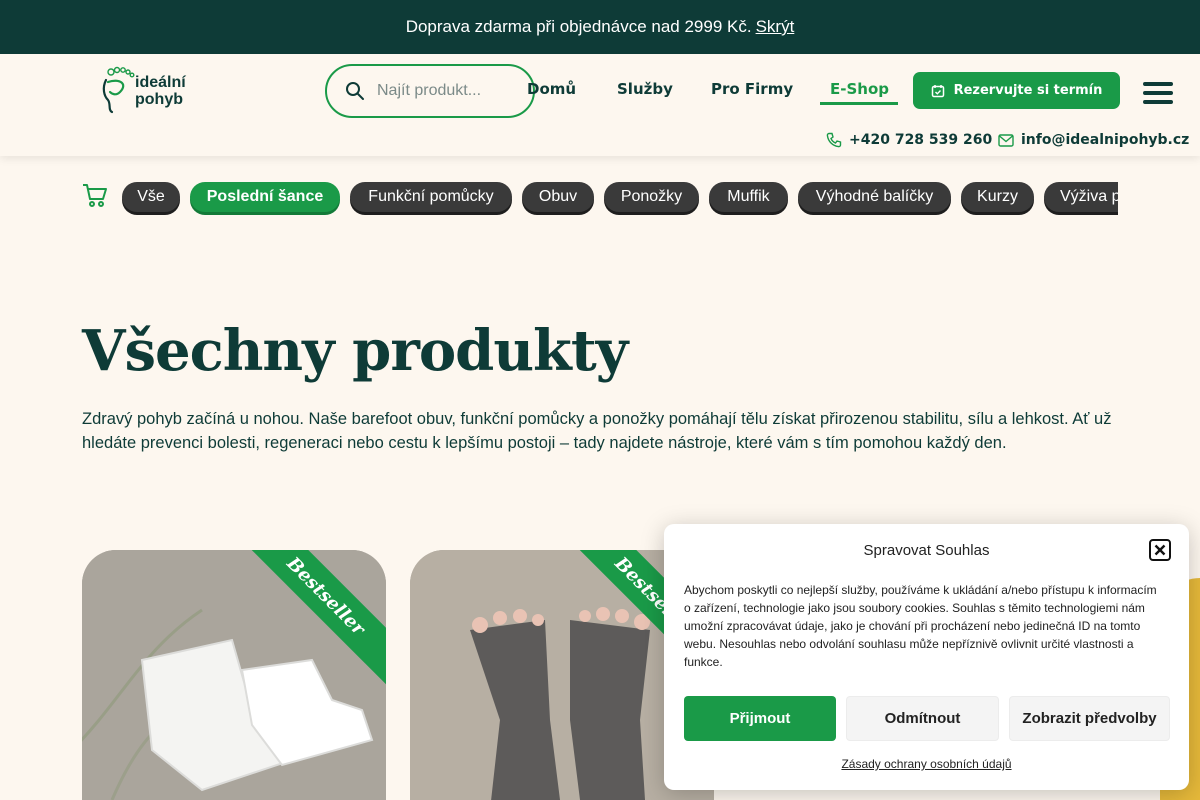 Image resolution: width=1200 pixels, height=800 pixels. I want to click on calendar-icon, so click(937, 90).